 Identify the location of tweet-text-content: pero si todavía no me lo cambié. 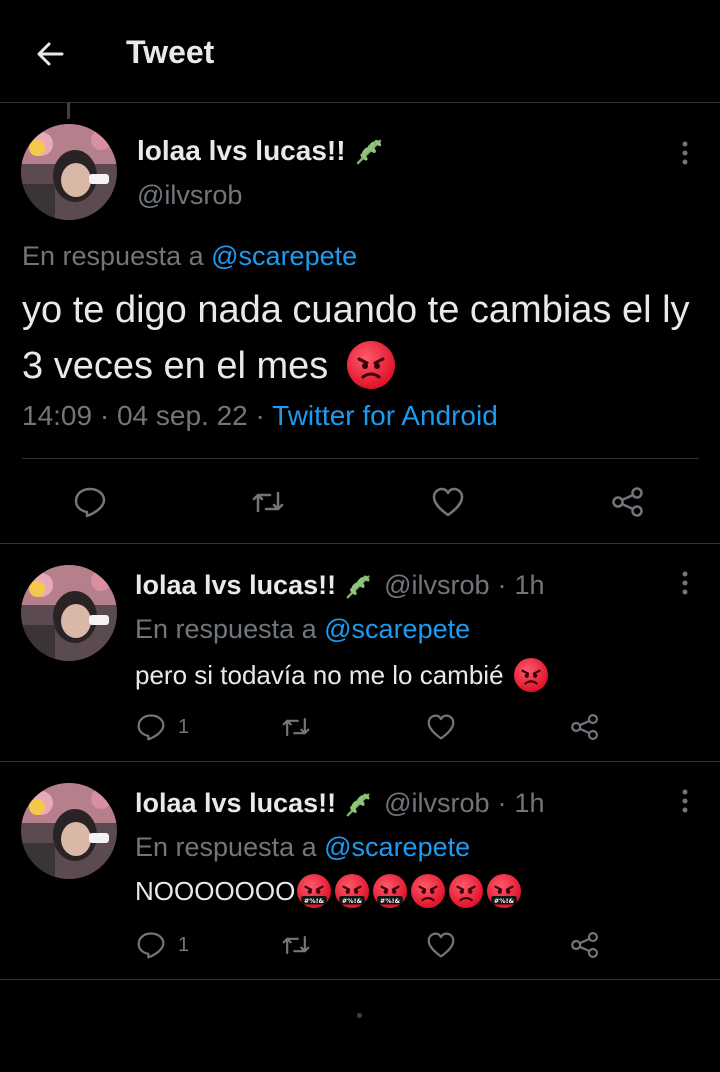
(319, 674).